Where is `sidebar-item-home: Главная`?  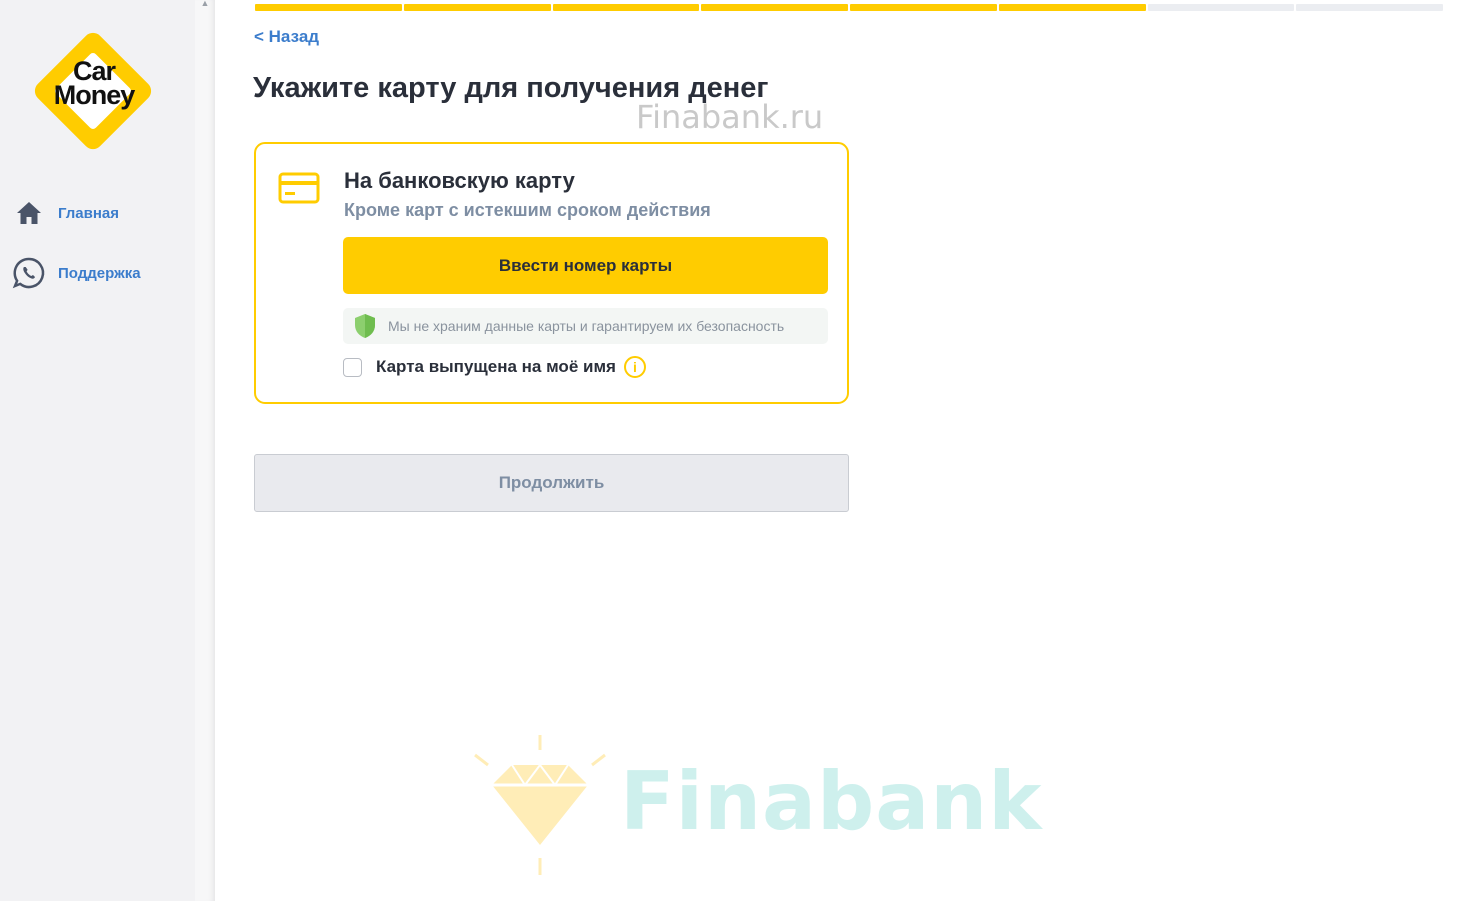 sidebar-item-home: Главная is located at coordinates (65, 213).